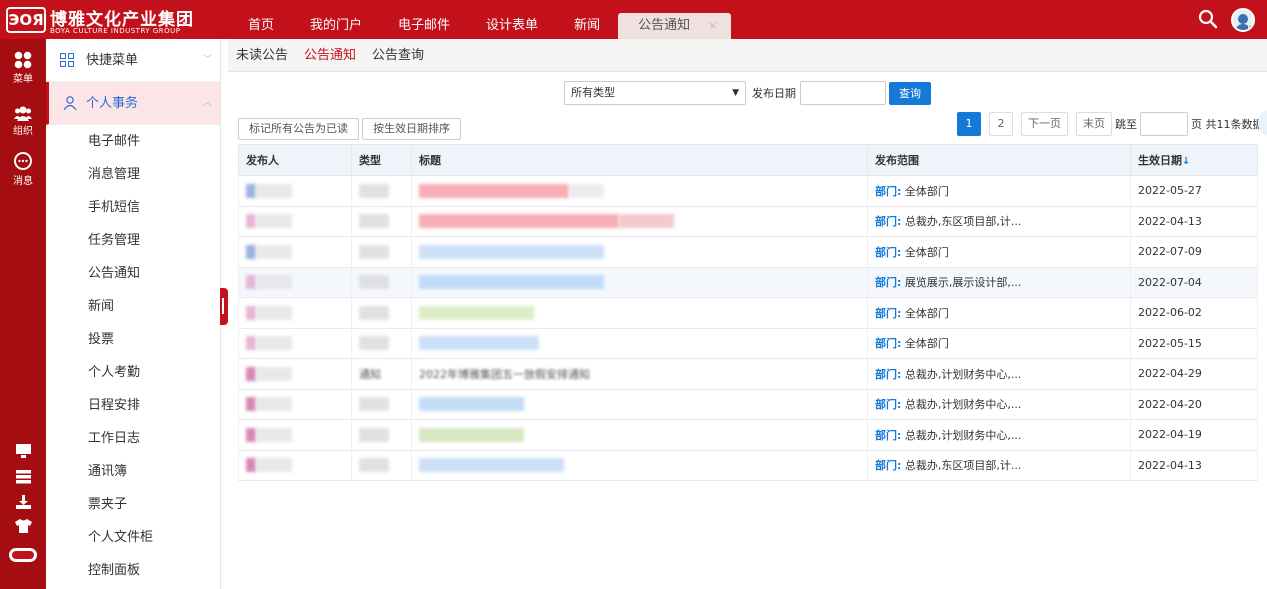  What do you see at coordinates (675, 26) in the screenshot?
I see `nav-tab-announcements: 公告通知 ×` at bounding box center [675, 26].